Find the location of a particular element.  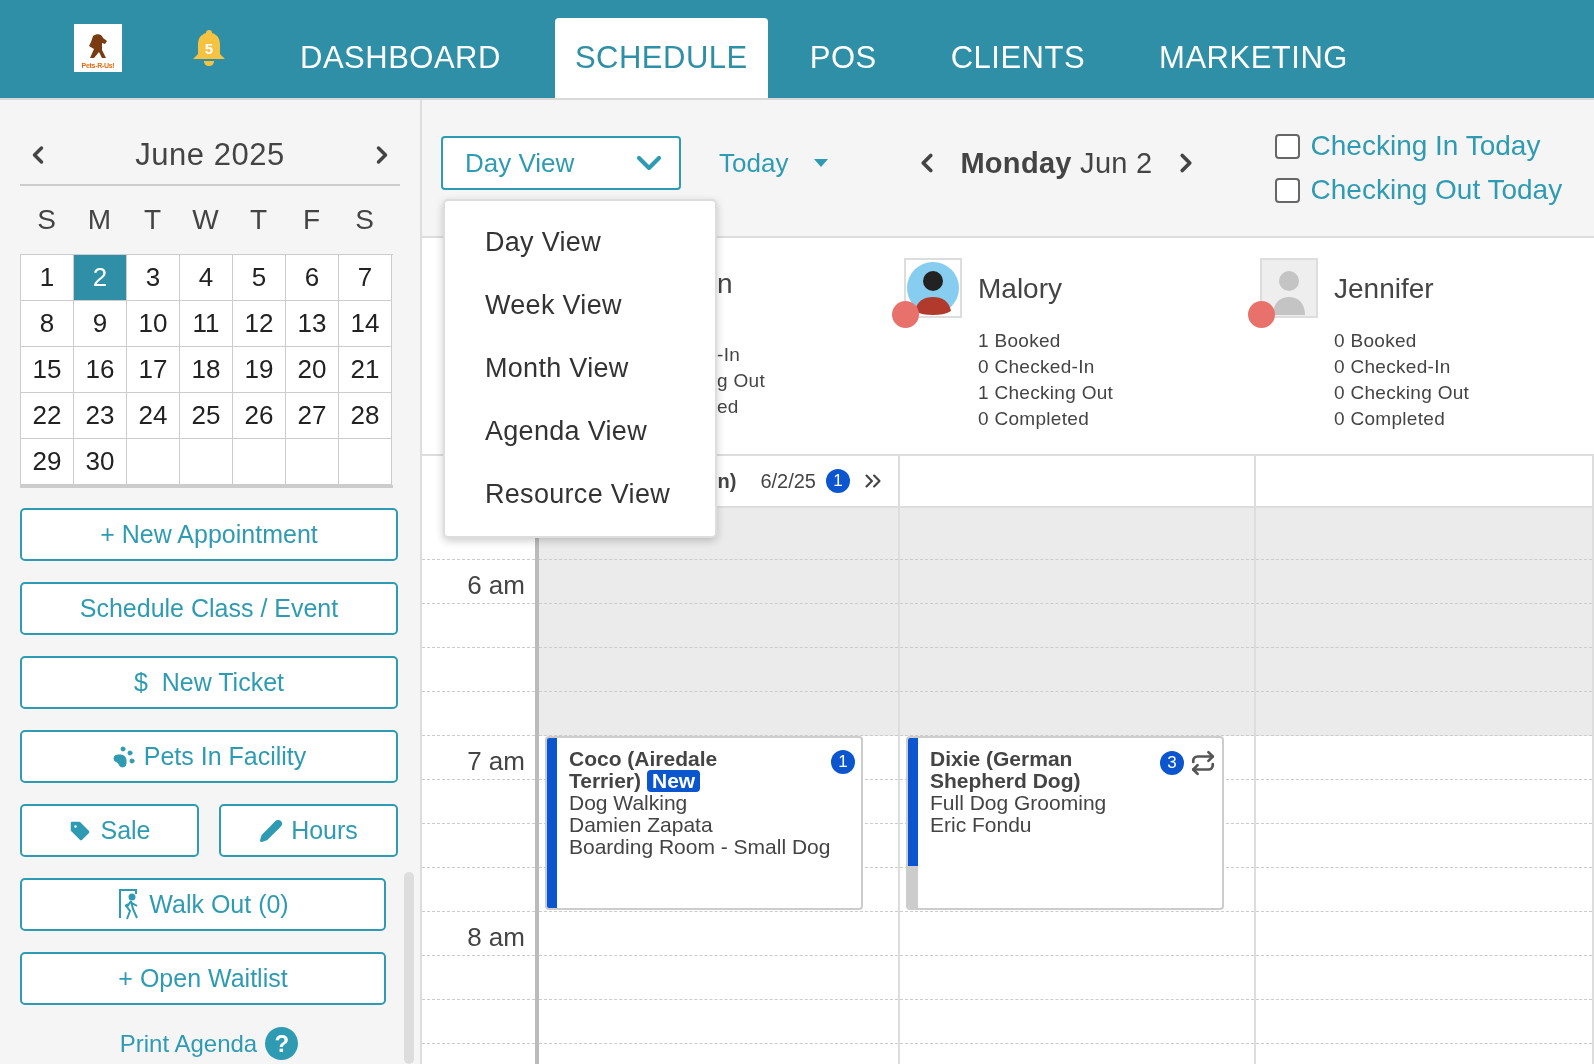

calendar-day: 12 is located at coordinates (259, 324).